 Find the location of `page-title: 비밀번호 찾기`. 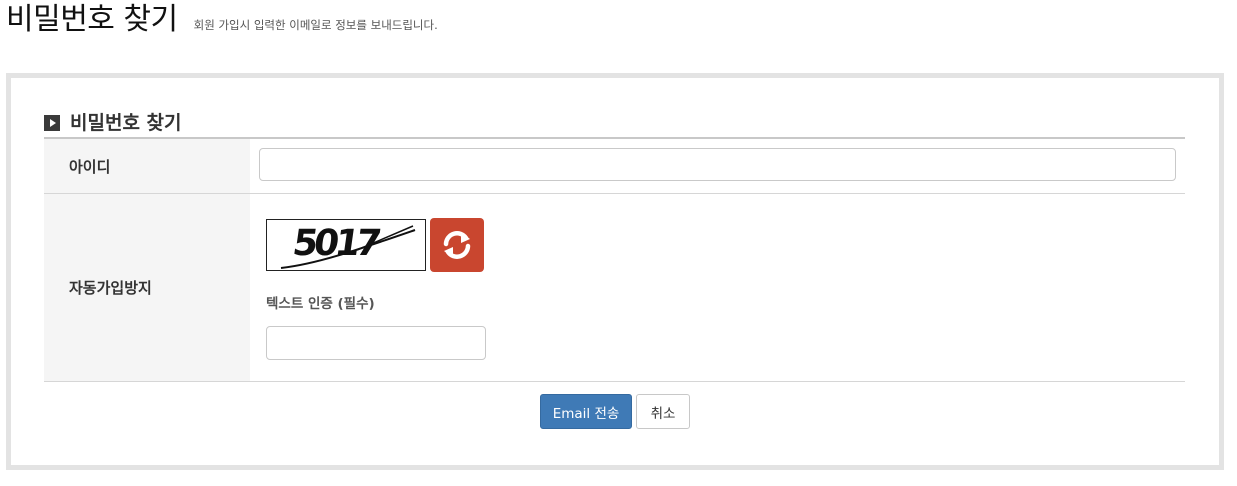

page-title: 비밀번호 찾기 is located at coordinates (92, 19).